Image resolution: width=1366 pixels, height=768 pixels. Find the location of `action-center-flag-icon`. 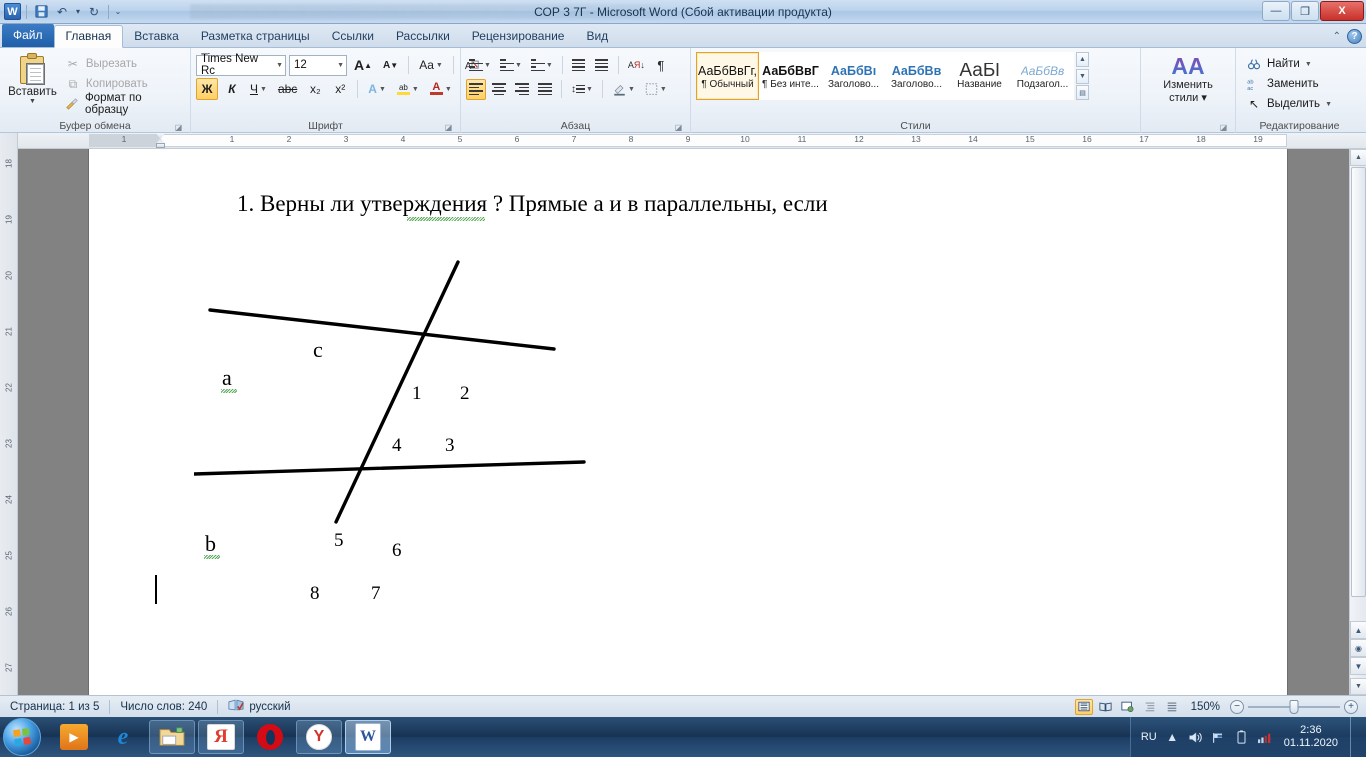

action-center-flag-icon is located at coordinates (1218, 737).